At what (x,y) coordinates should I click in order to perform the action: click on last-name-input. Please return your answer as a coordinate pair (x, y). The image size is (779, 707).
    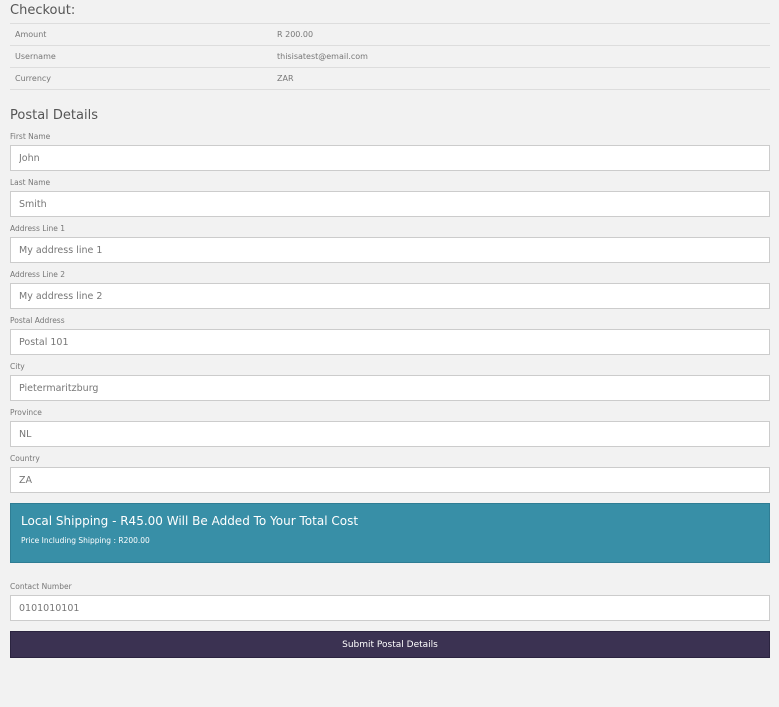
    Looking at the image, I should click on (390, 204).